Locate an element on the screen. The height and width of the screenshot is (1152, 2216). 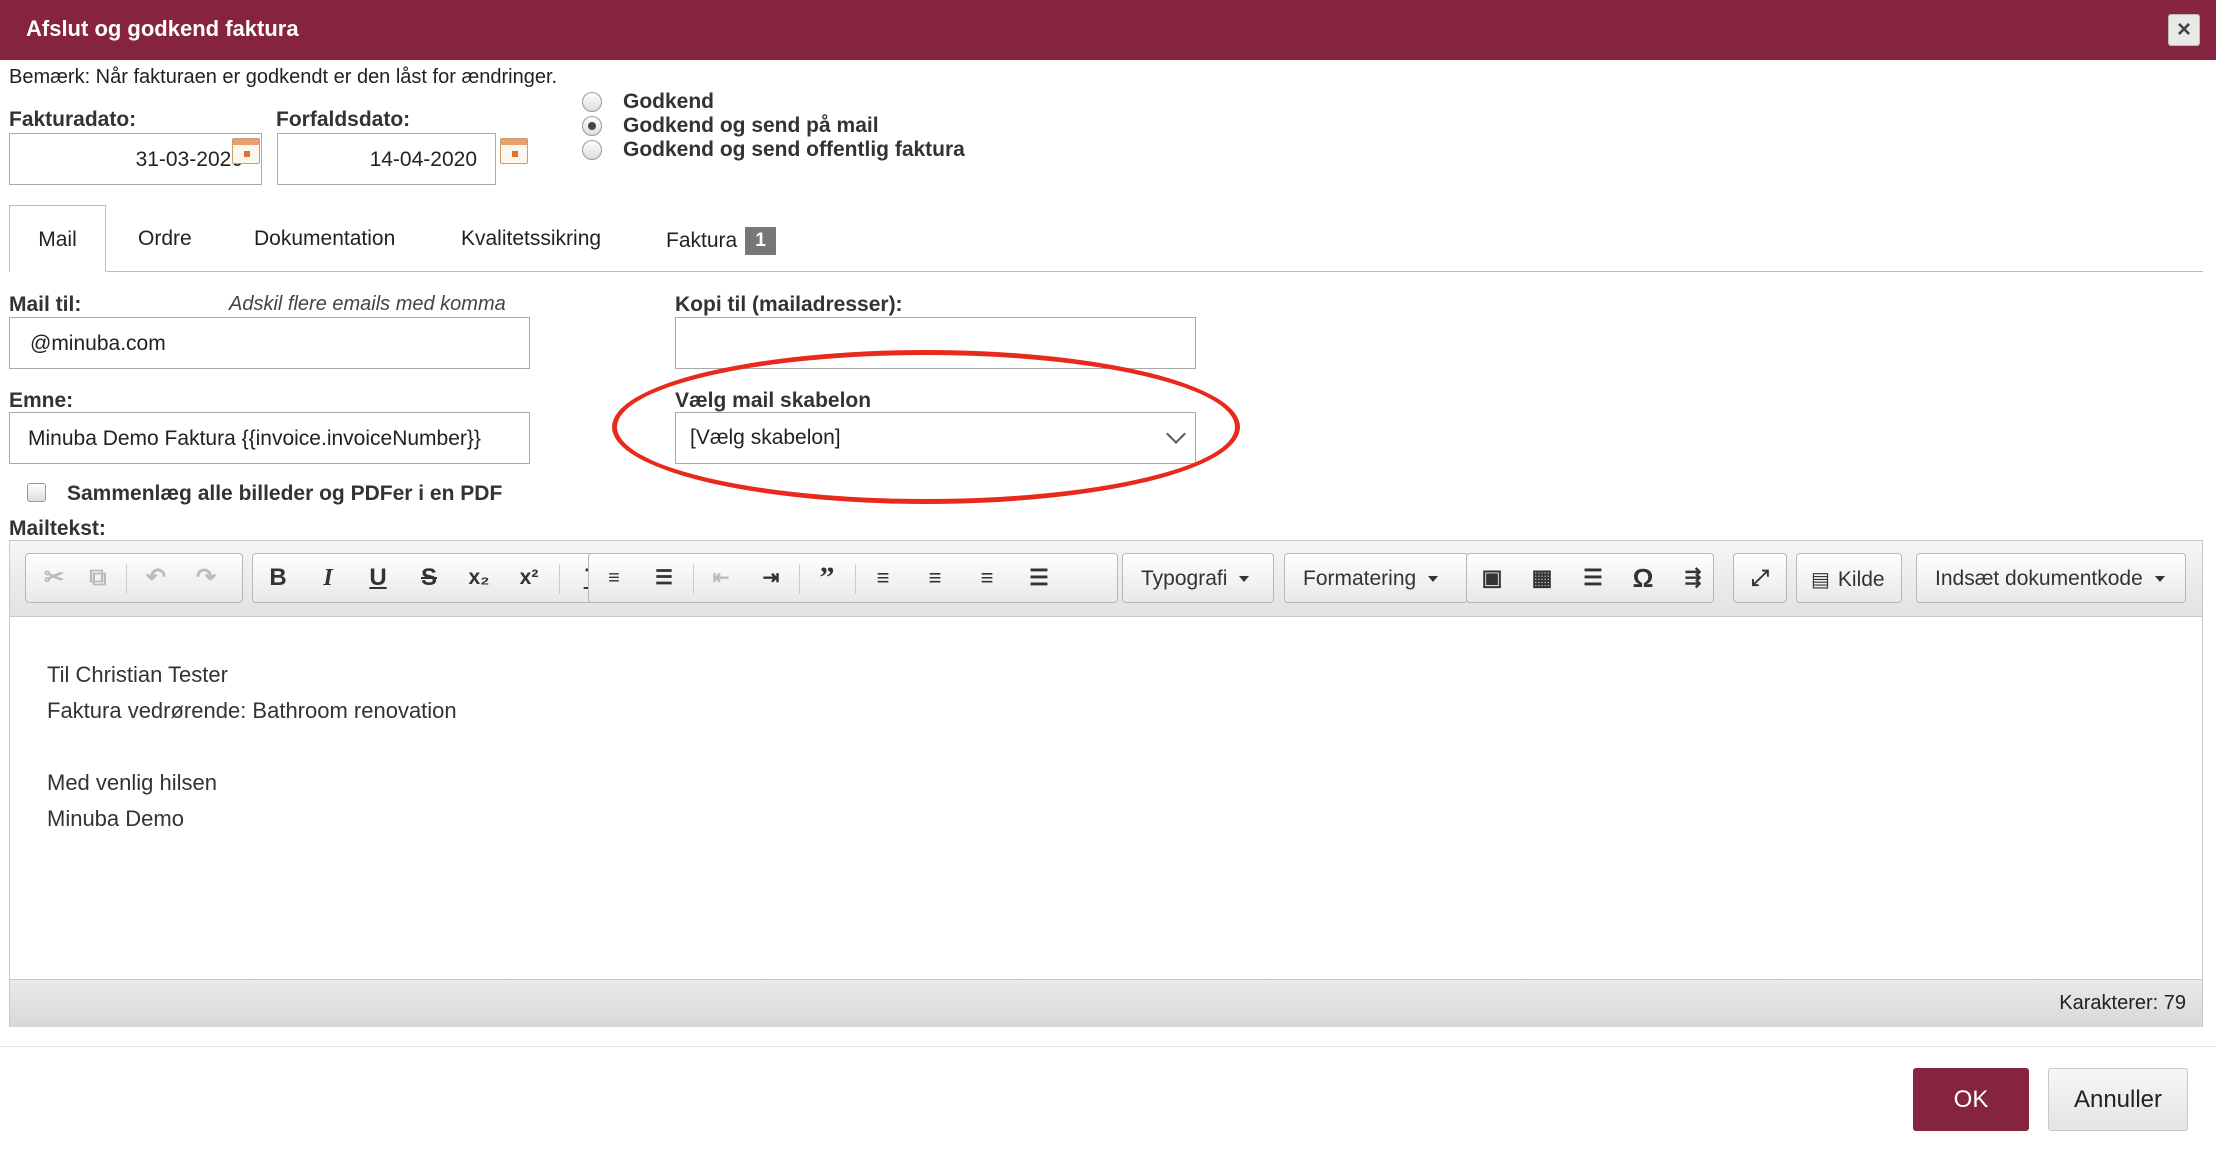
merge-pdf-checkbox is located at coordinates (36, 492).